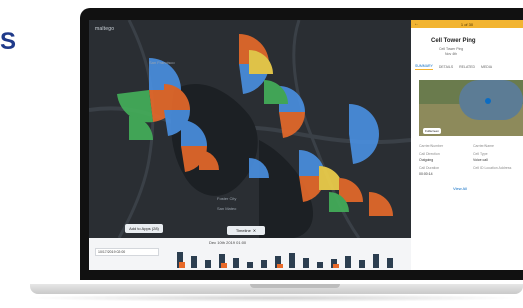 The image size is (523, 308). I want to click on details-pagination: 1 of 30, so click(467, 24).